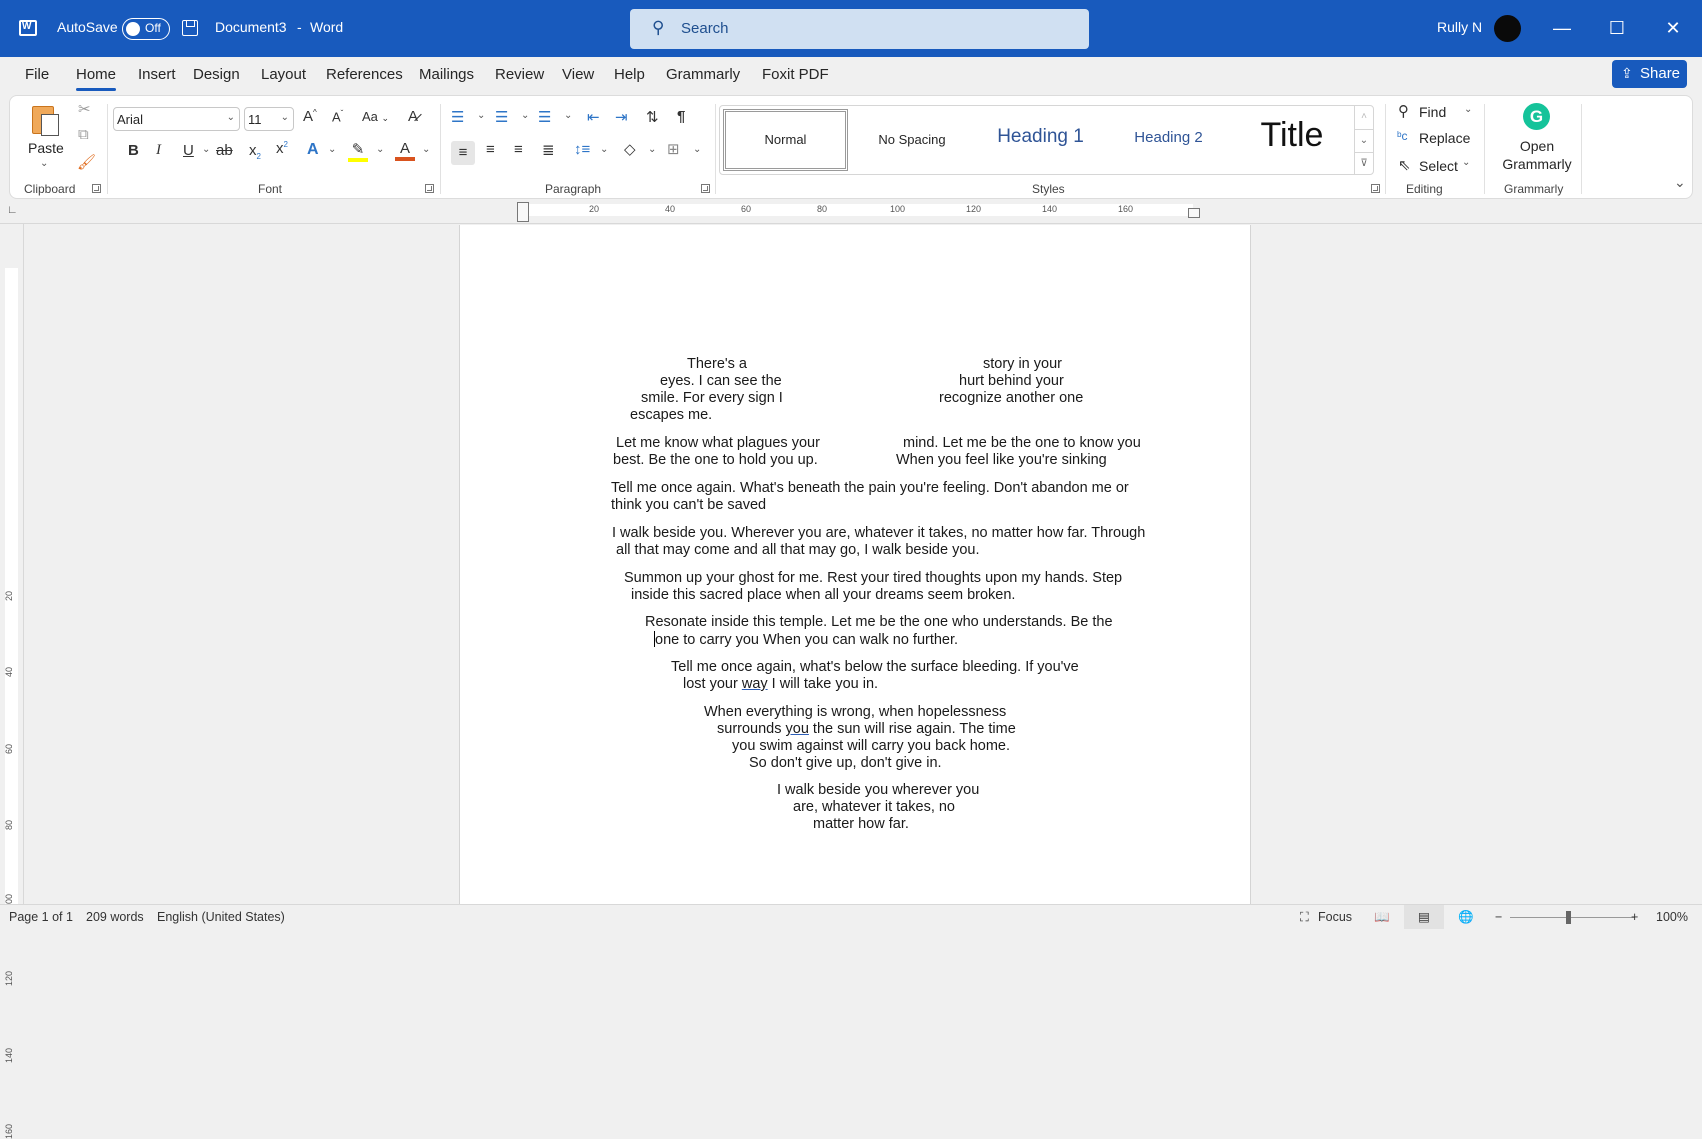  I want to click on maximize-button: ☐, so click(1617, 28).